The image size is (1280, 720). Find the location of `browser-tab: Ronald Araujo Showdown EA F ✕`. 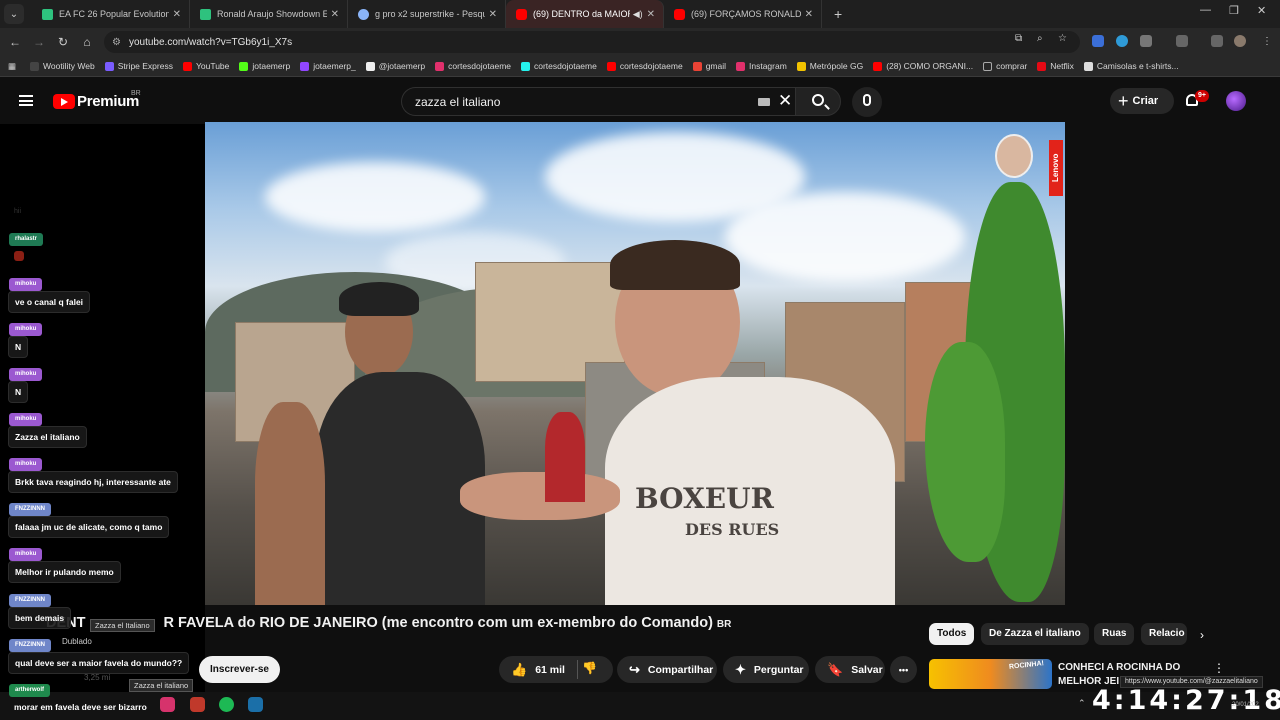

browser-tab: Ronald Araujo Showdown EA F ✕ is located at coordinates (269, 14).